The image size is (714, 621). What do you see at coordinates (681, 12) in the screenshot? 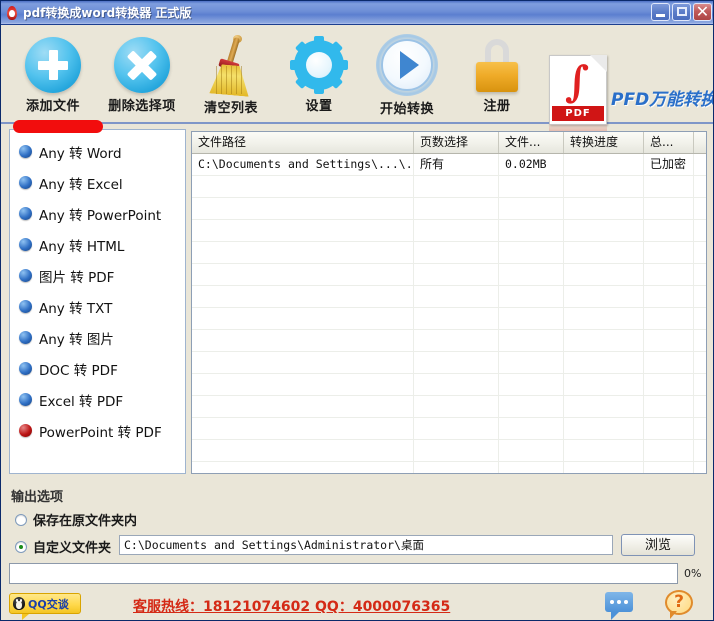
I see `maximize-button` at bounding box center [681, 12].